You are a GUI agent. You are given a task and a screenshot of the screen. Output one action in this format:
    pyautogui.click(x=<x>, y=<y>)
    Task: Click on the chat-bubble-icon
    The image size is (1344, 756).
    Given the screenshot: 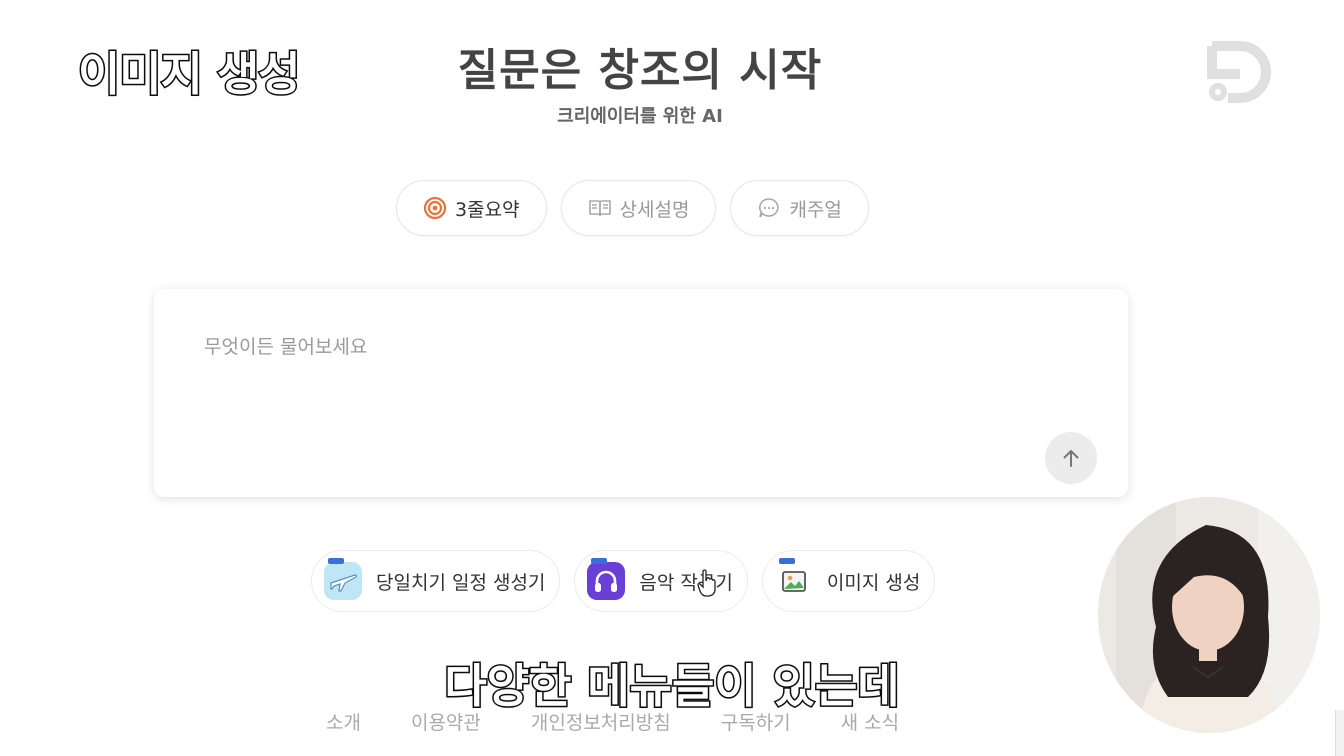 What is the action you would take?
    pyautogui.click(x=769, y=208)
    